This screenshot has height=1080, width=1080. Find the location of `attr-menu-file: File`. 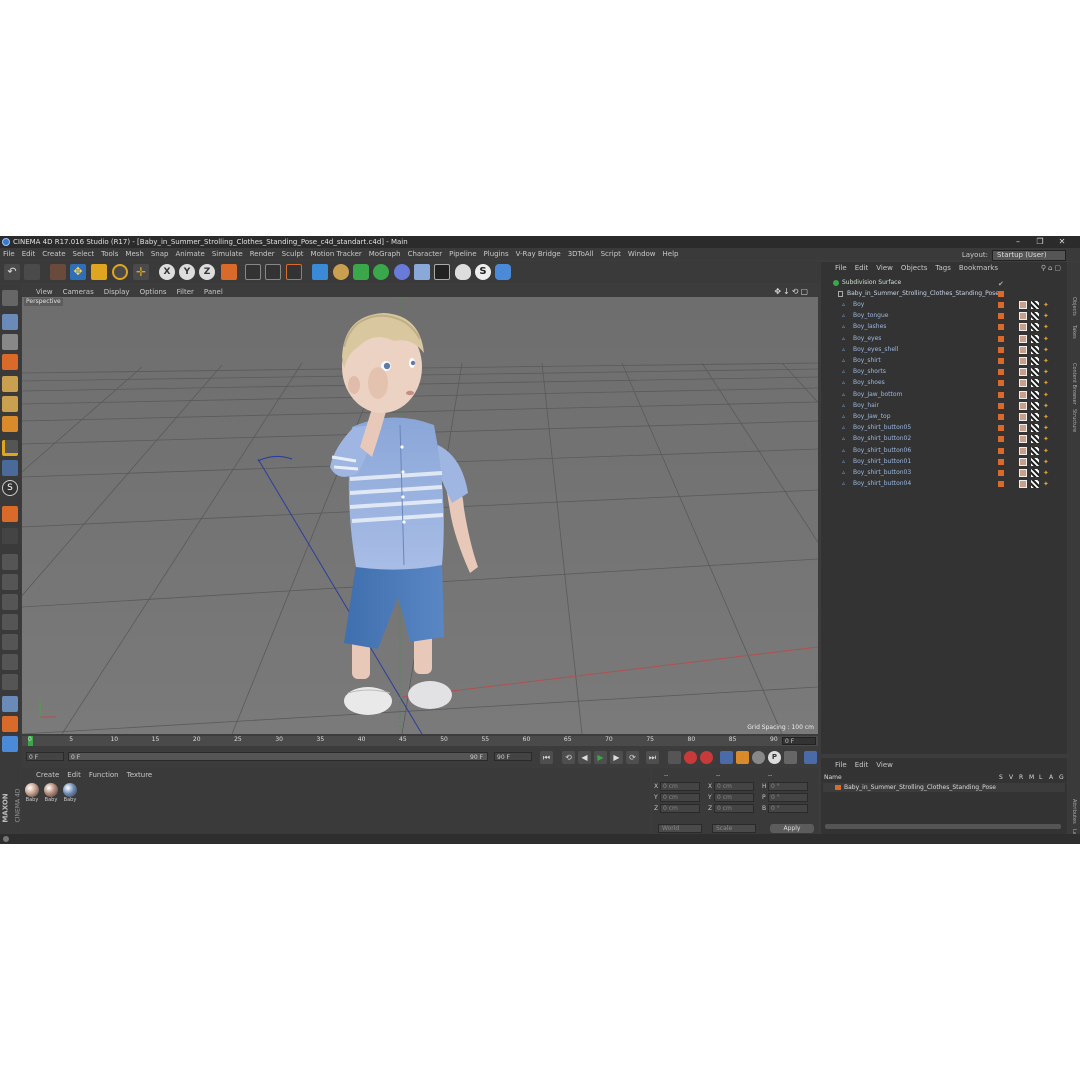

attr-menu-file: File is located at coordinates (841, 765).